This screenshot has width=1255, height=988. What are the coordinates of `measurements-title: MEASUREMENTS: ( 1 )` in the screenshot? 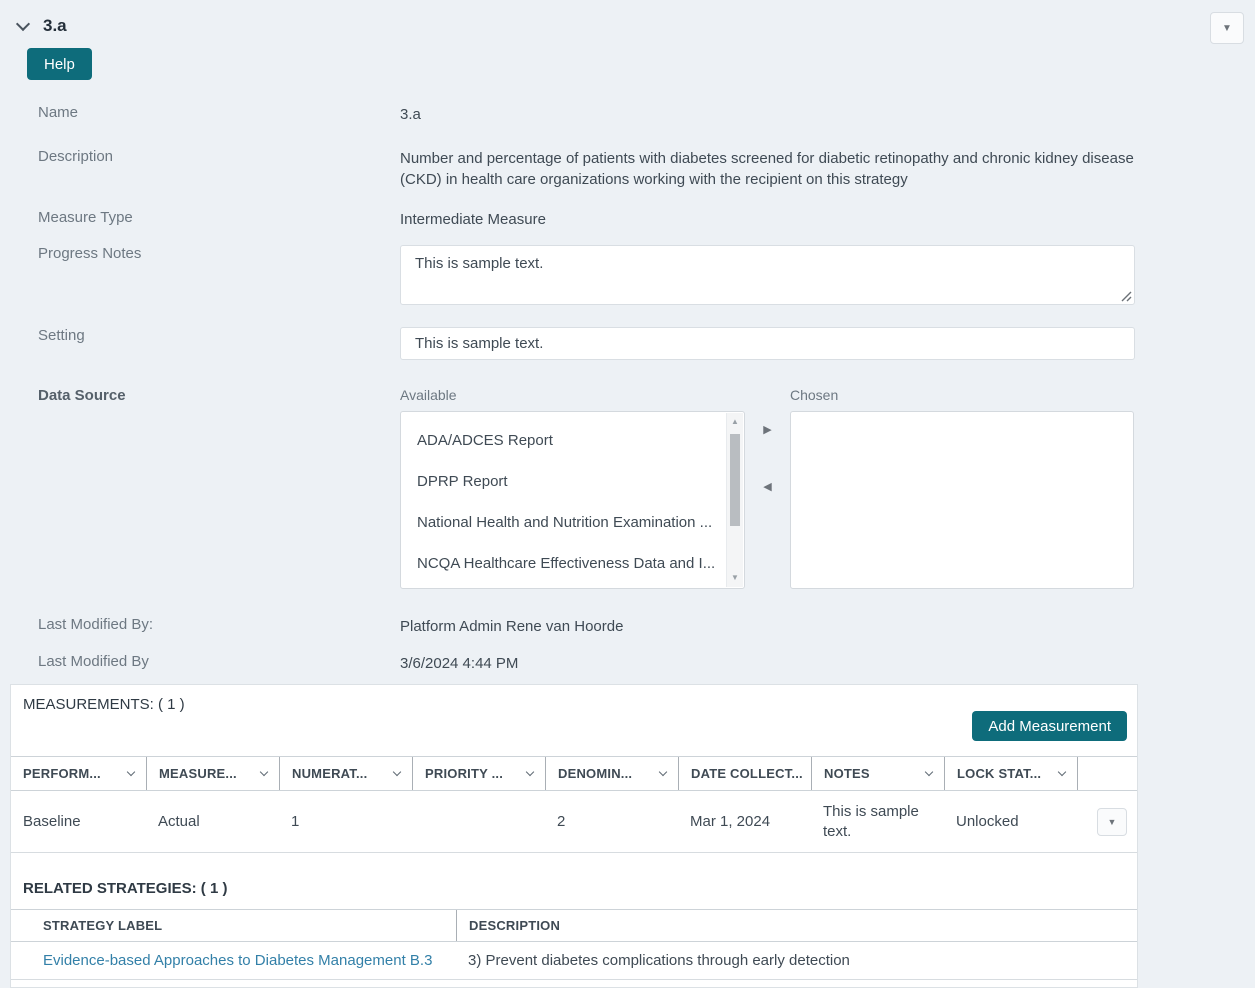 It's located at (104, 704).